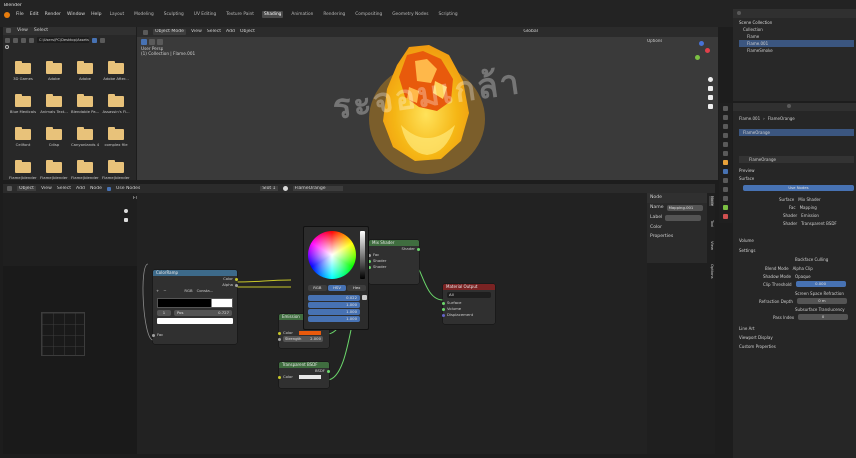 The image size is (856, 458). What do you see at coordinates (8, 30) in the screenshot?
I see `editor-type-icon` at bounding box center [8, 30].